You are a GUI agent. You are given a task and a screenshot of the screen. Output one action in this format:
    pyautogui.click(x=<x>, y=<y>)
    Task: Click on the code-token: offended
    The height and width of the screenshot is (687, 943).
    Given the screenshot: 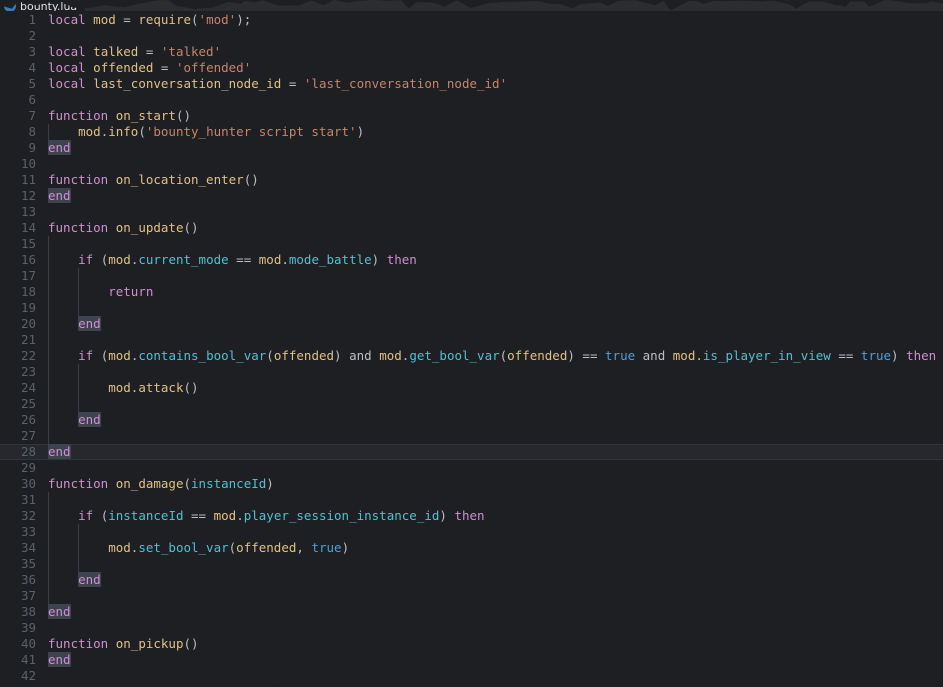 What is the action you would take?
    pyautogui.click(x=537, y=355)
    